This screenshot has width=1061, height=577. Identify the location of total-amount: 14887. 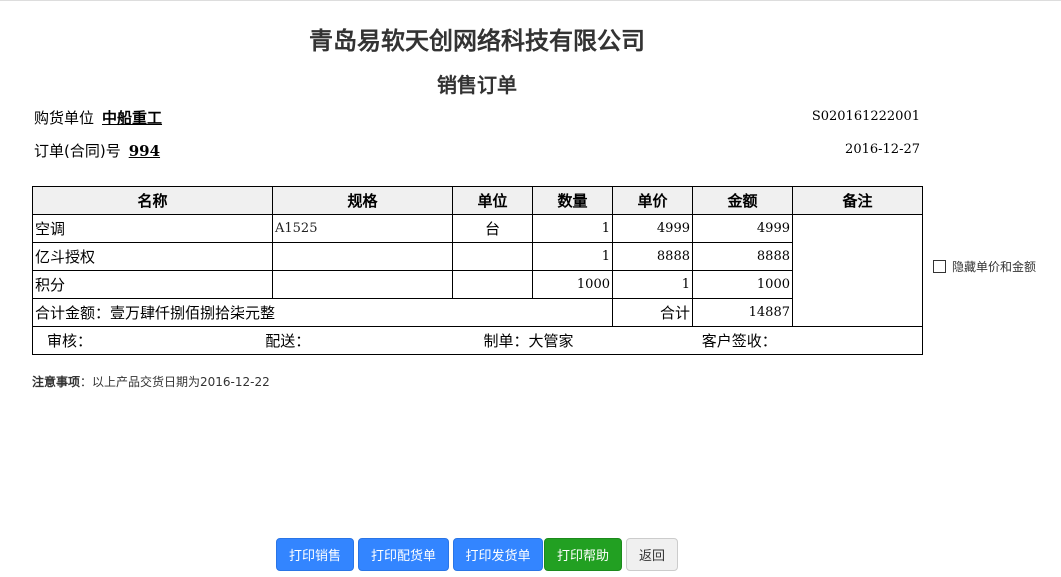
(742, 312).